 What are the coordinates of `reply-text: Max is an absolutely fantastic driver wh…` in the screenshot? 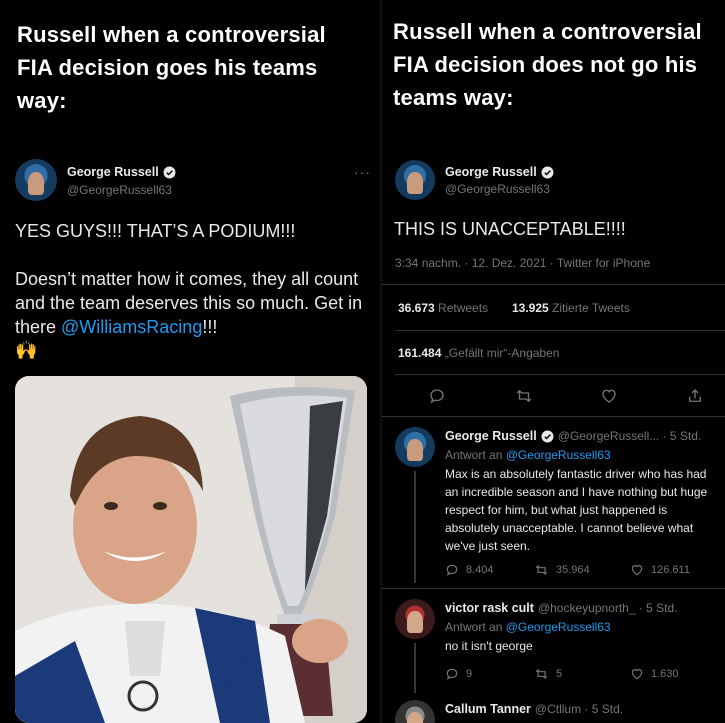 It's located at (576, 510).